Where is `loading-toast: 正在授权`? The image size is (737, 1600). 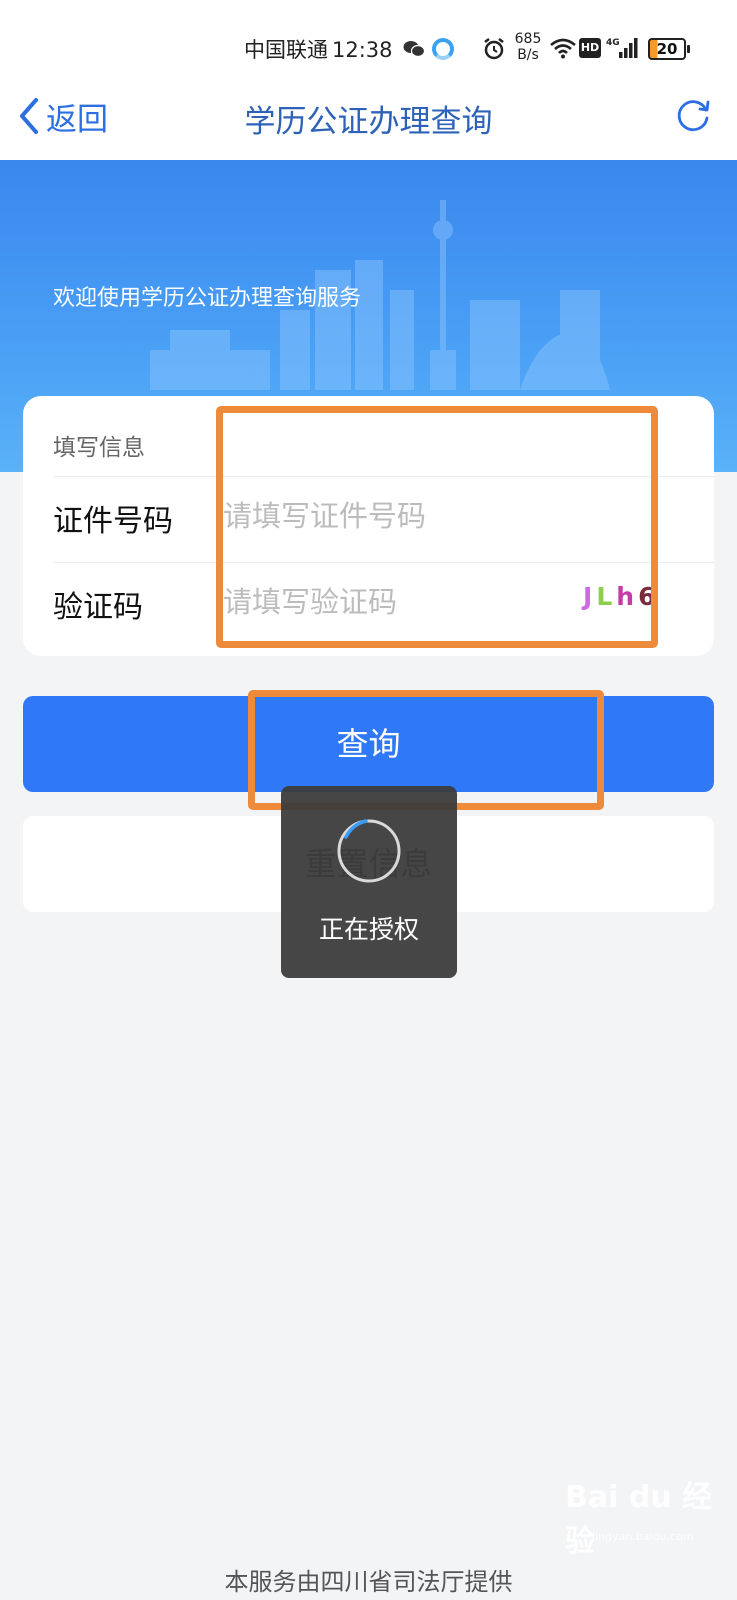 loading-toast: 正在授权 is located at coordinates (369, 882).